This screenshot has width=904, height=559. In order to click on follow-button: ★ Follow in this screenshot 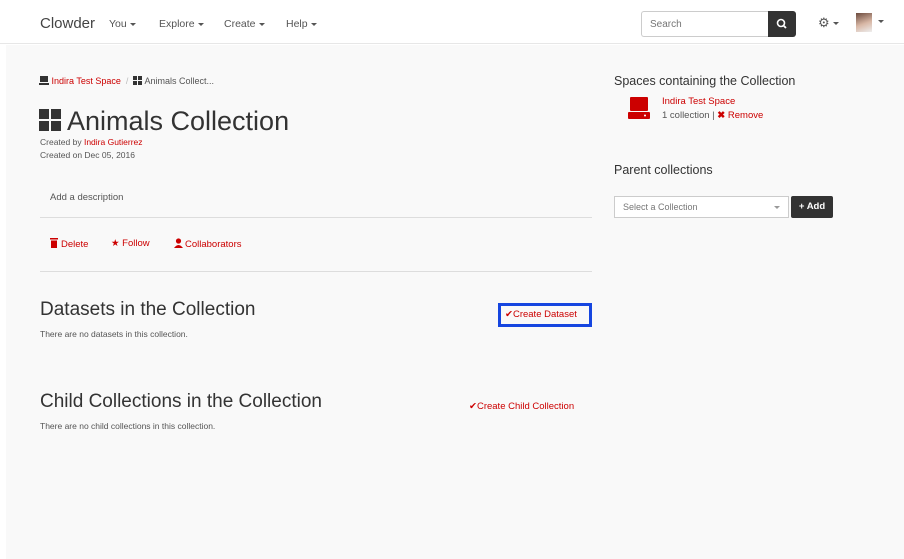, I will do `click(130, 243)`.